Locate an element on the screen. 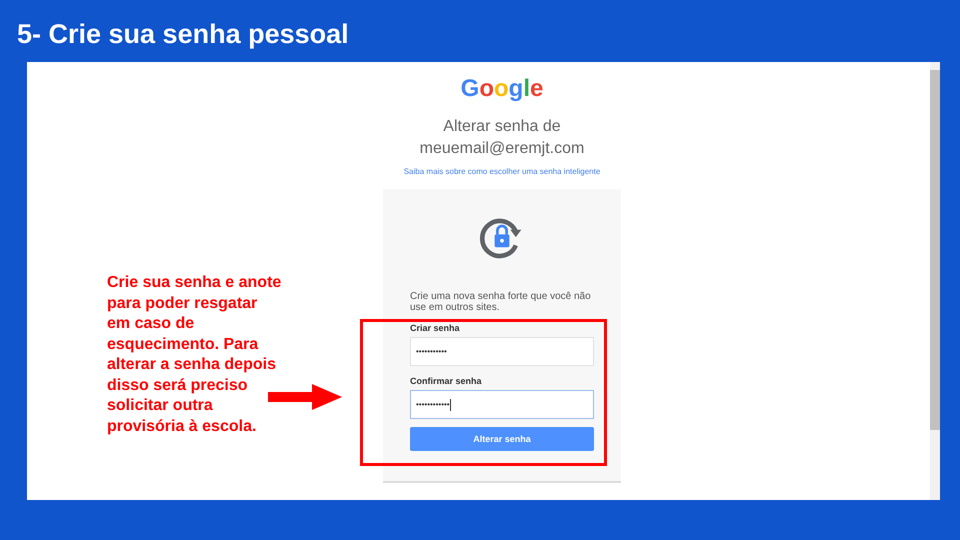 The width and height of the screenshot is (960, 540). slide-title: 5- Crie sua senha pessoal is located at coordinates (183, 34).